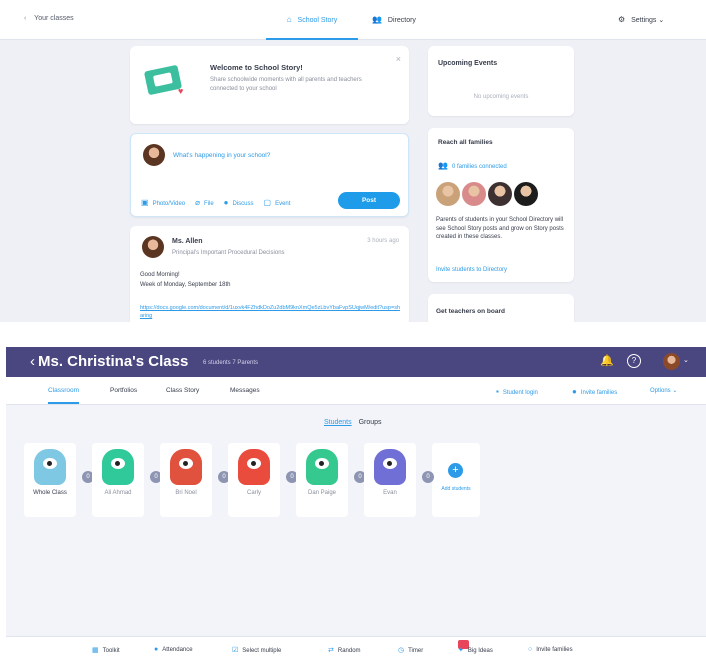  Describe the element at coordinates (322, 493) in the screenshot. I see `student-name: Dan Paige` at that location.